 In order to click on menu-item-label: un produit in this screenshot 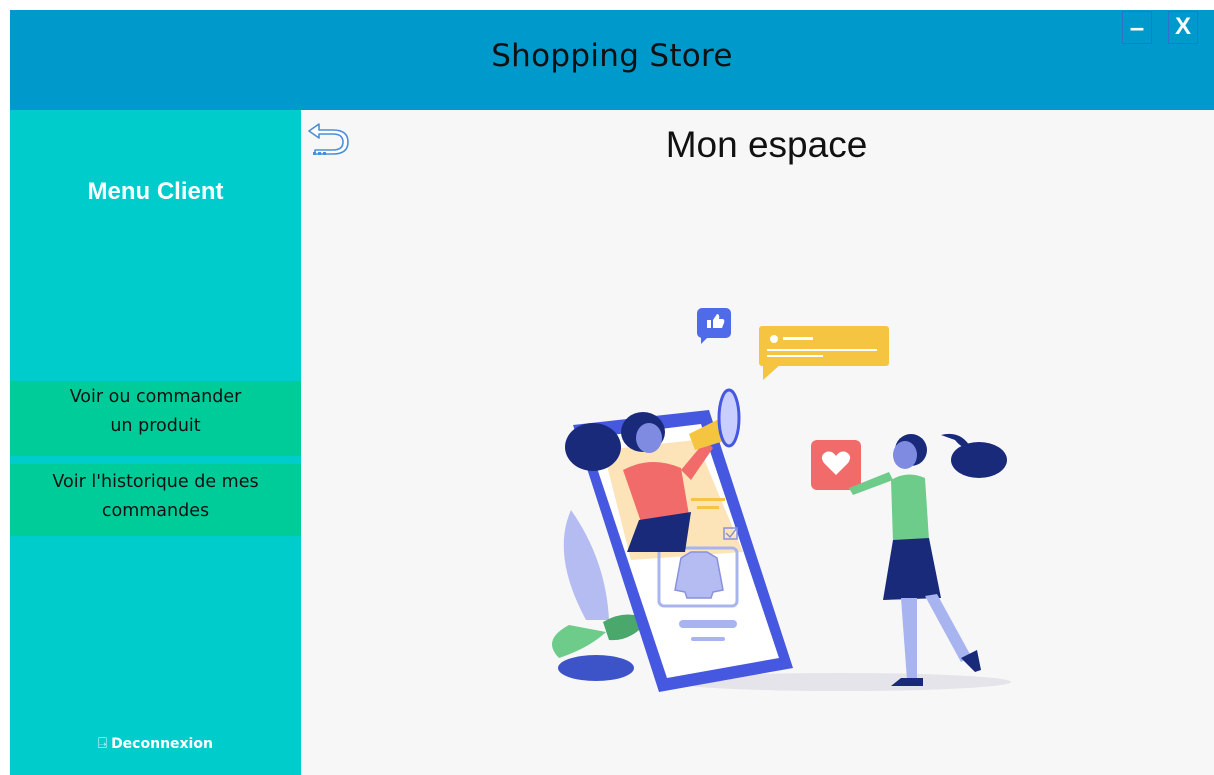, I will do `click(155, 426)`.